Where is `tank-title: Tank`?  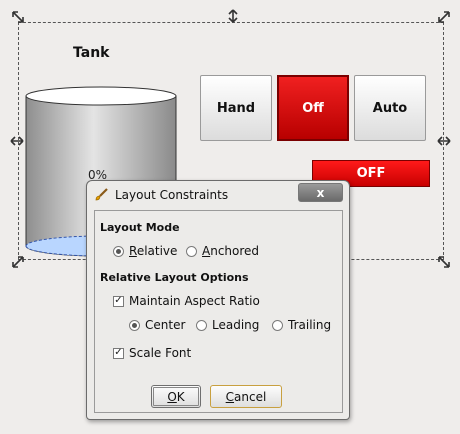
tank-title: Tank is located at coordinates (91, 53).